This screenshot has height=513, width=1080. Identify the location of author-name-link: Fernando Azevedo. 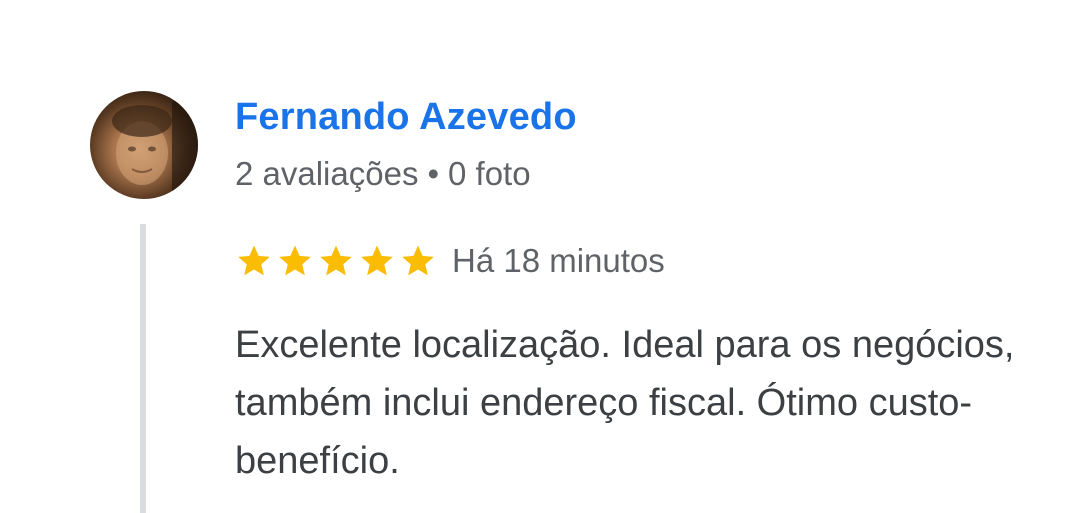
(406, 117).